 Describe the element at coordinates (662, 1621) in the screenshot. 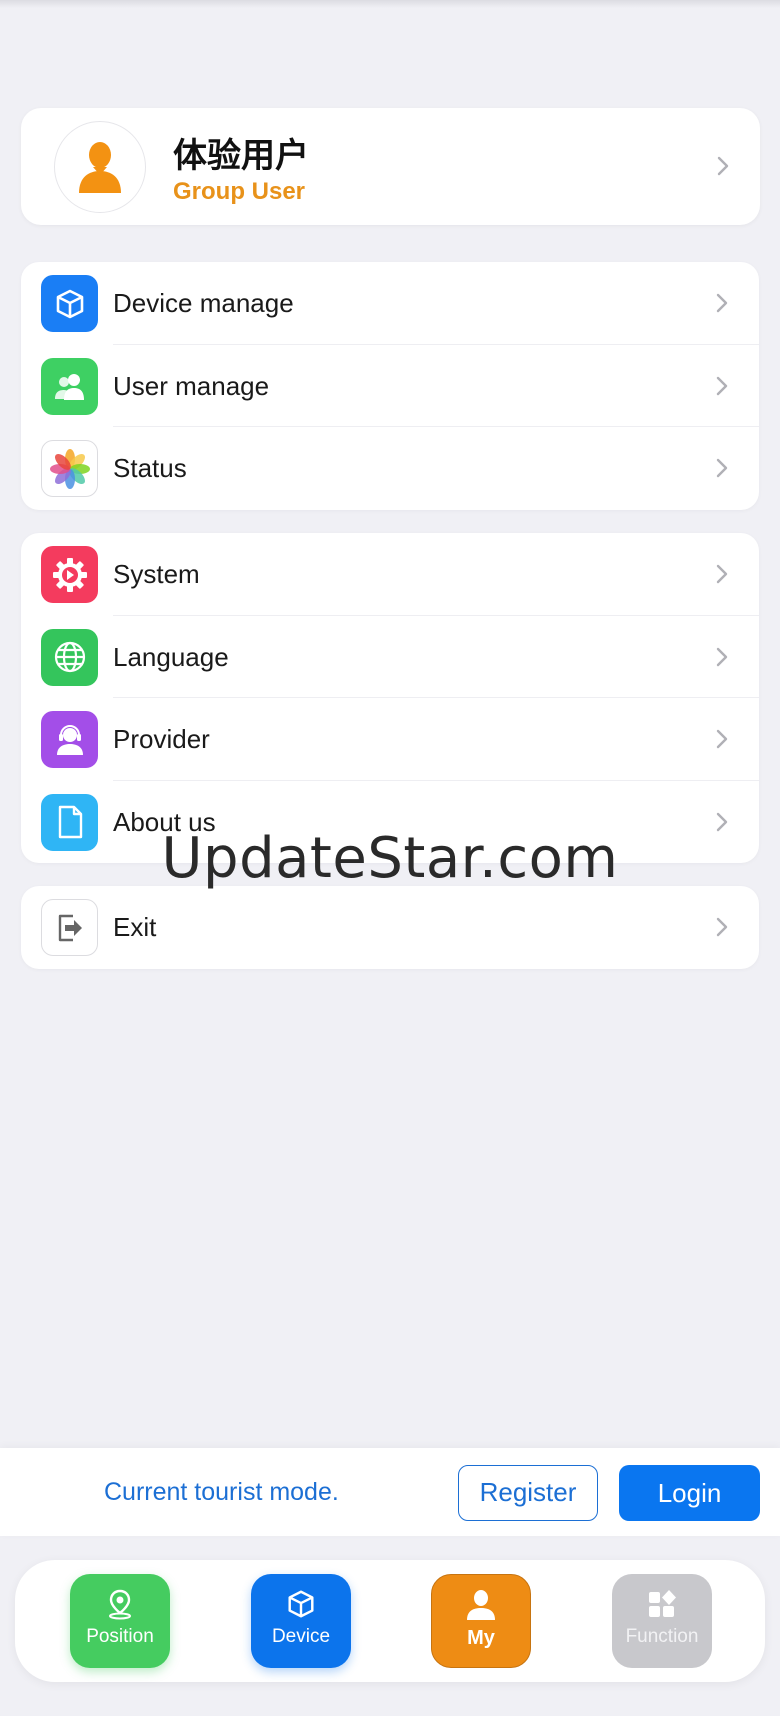

I see `tab-function: Function` at that location.